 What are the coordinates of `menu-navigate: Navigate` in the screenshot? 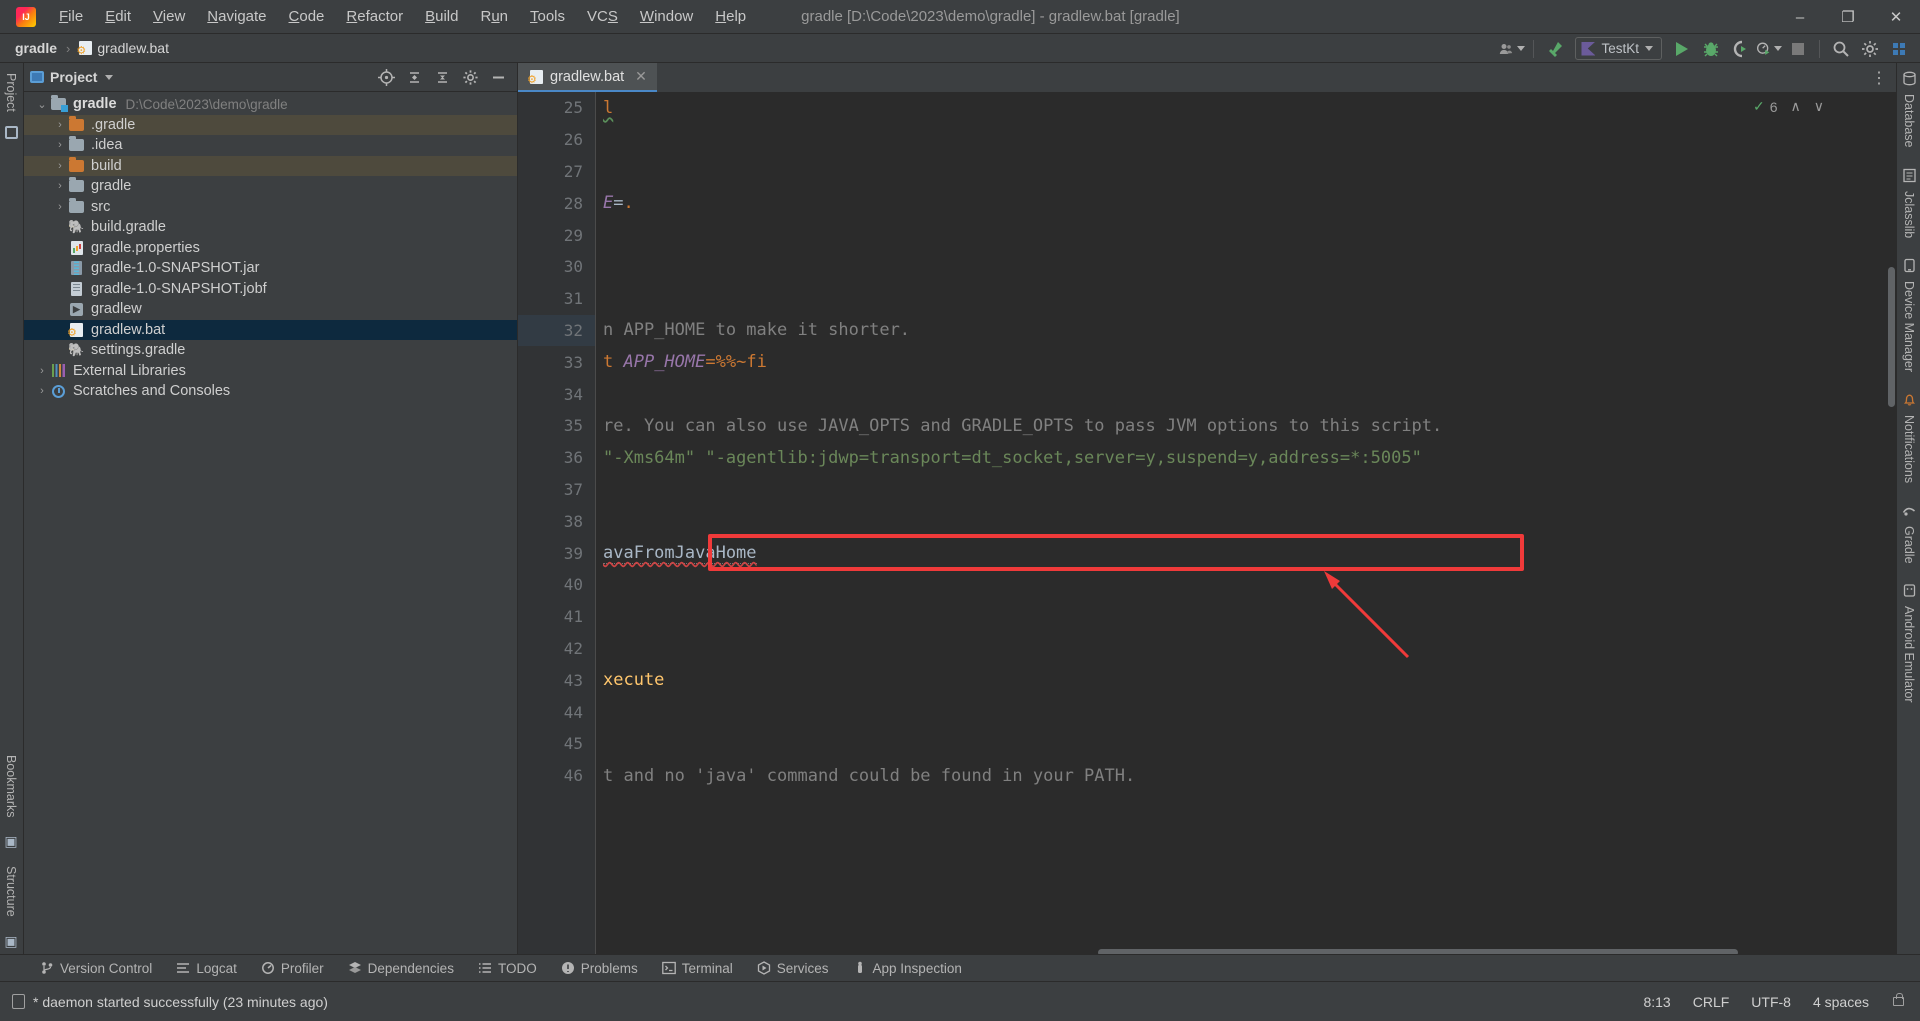 It's located at (236, 16).